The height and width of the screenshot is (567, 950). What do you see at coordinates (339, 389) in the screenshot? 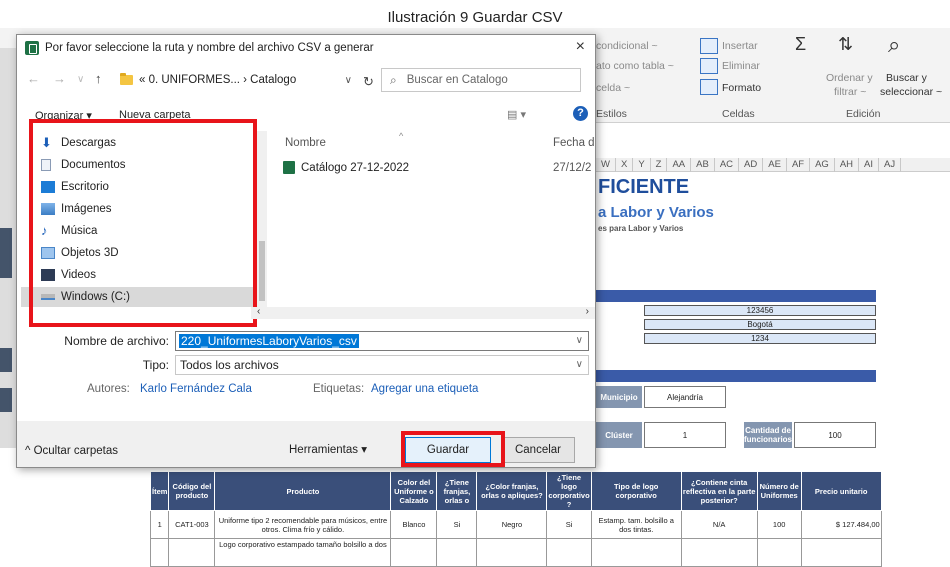
I see `tags-label: Etiquetas:` at bounding box center [339, 389].